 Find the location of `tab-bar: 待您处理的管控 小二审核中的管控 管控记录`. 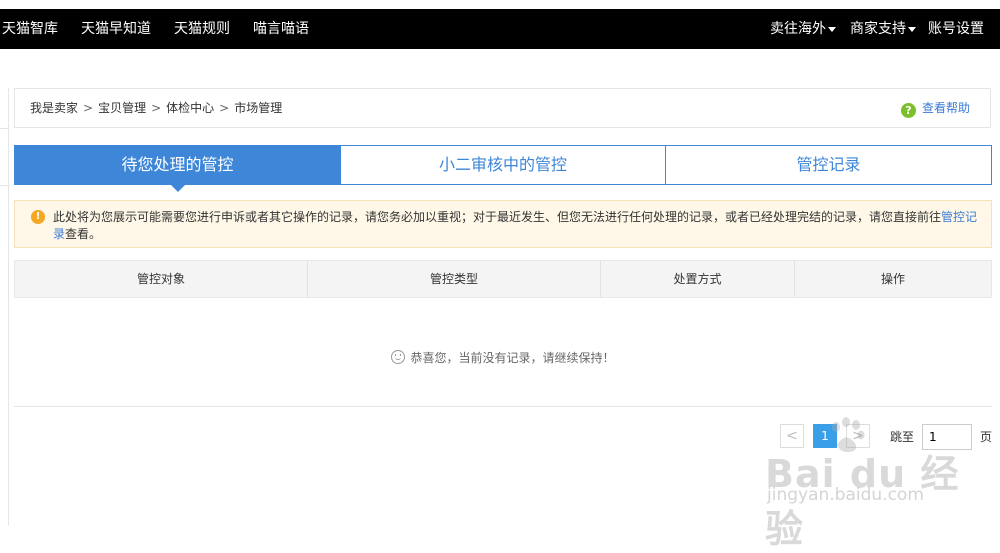

tab-bar: 待您处理的管控 小二审核中的管控 管控记录 is located at coordinates (503, 168).